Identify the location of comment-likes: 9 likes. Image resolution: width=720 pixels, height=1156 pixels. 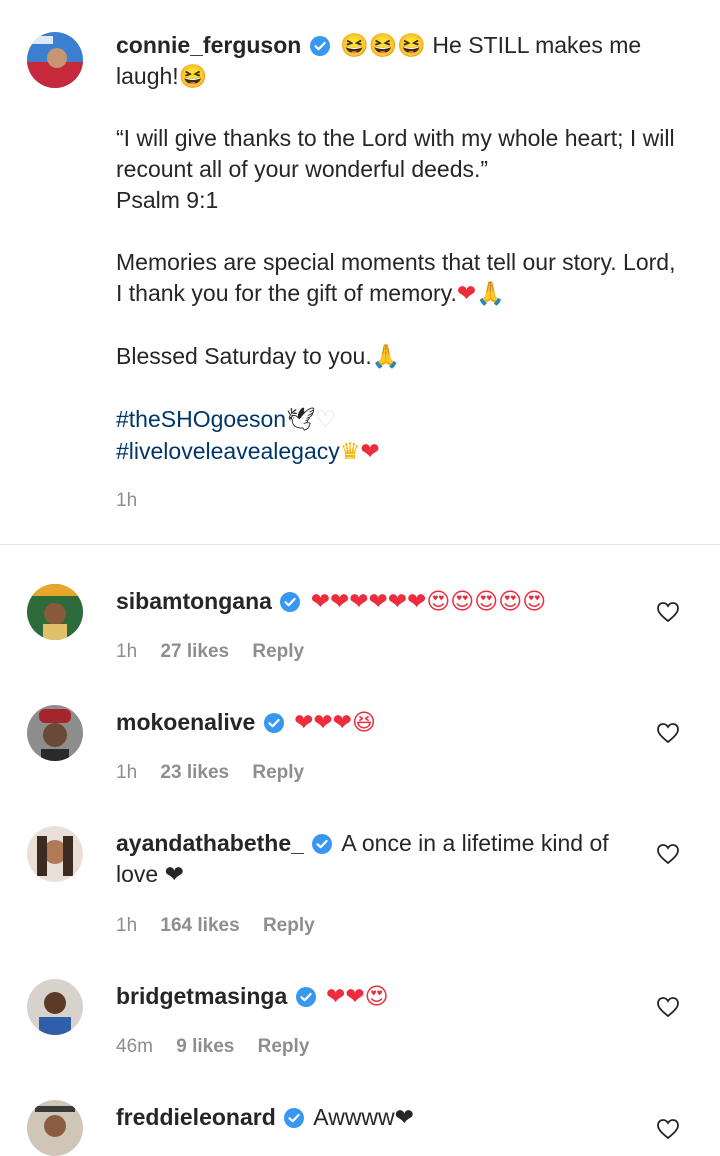
(205, 1046).